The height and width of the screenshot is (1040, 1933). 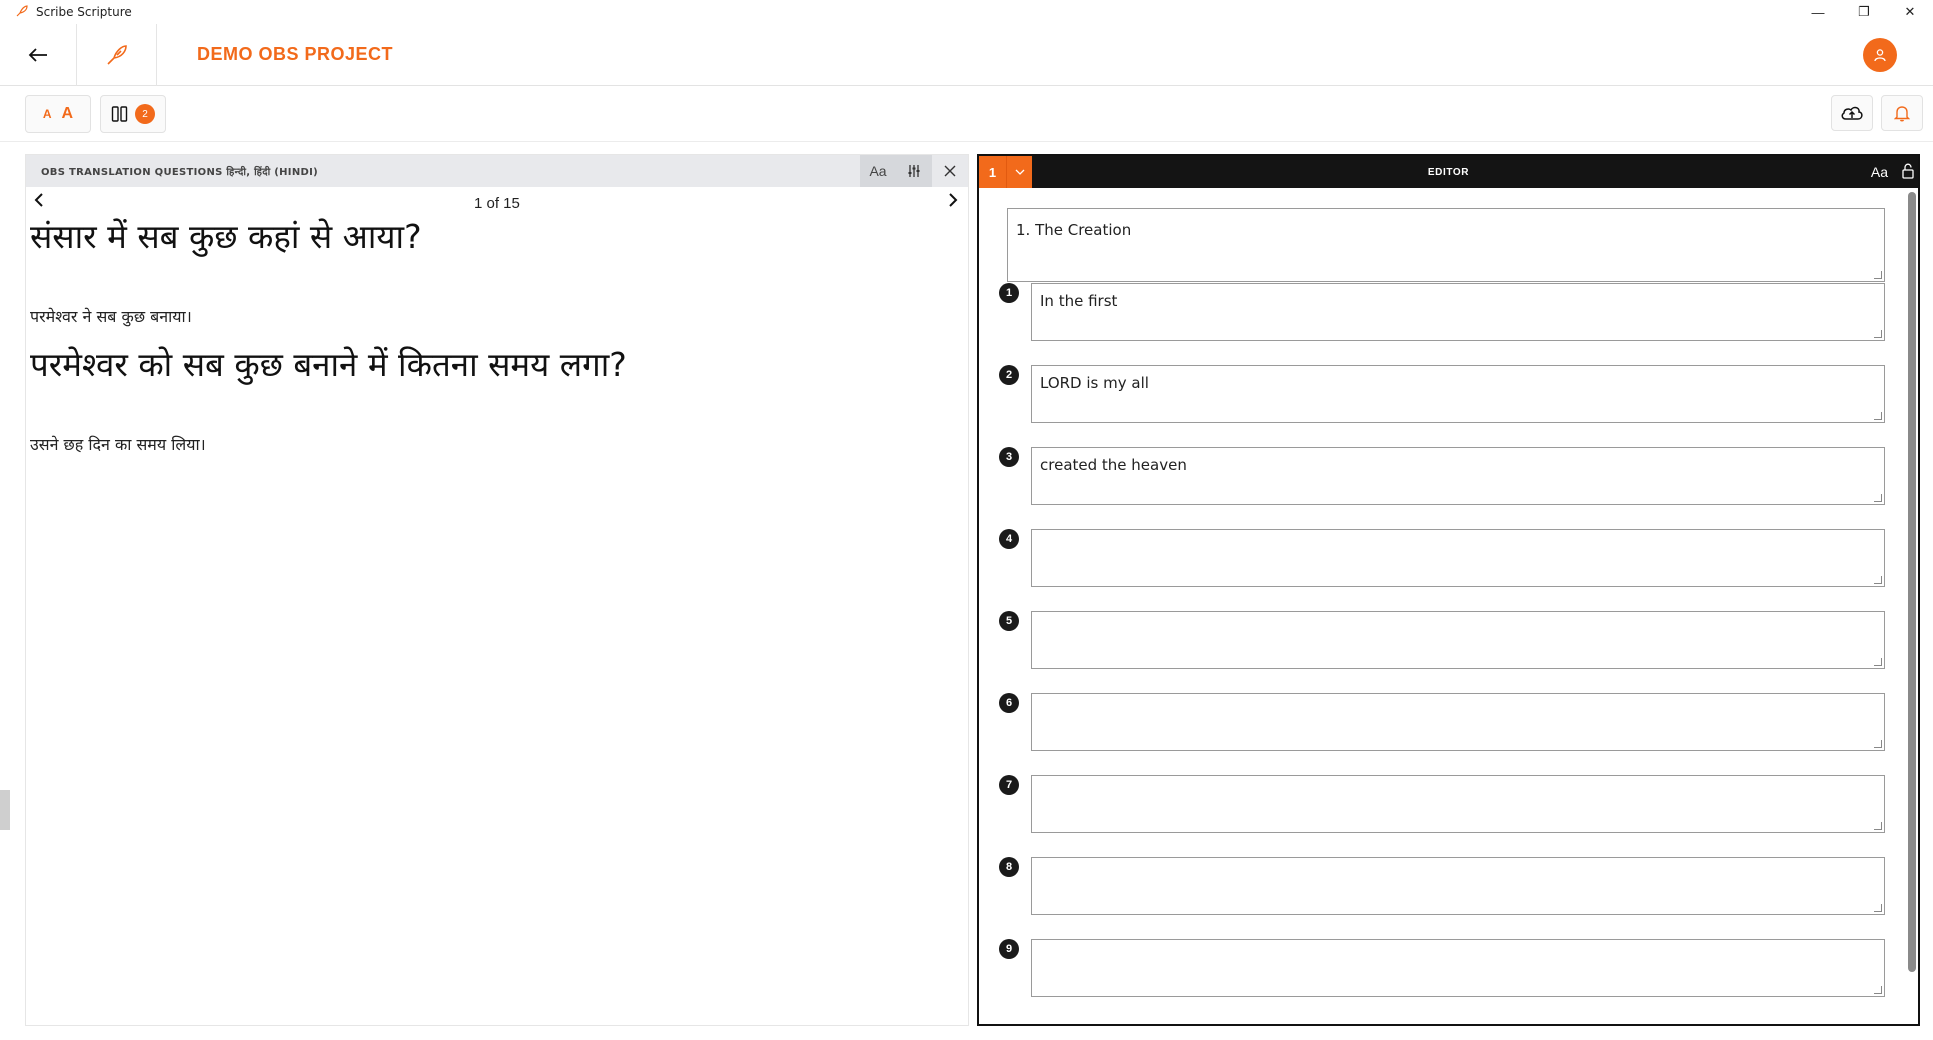 I want to click on restore-button: ❐, so click(x=1864, y=12).